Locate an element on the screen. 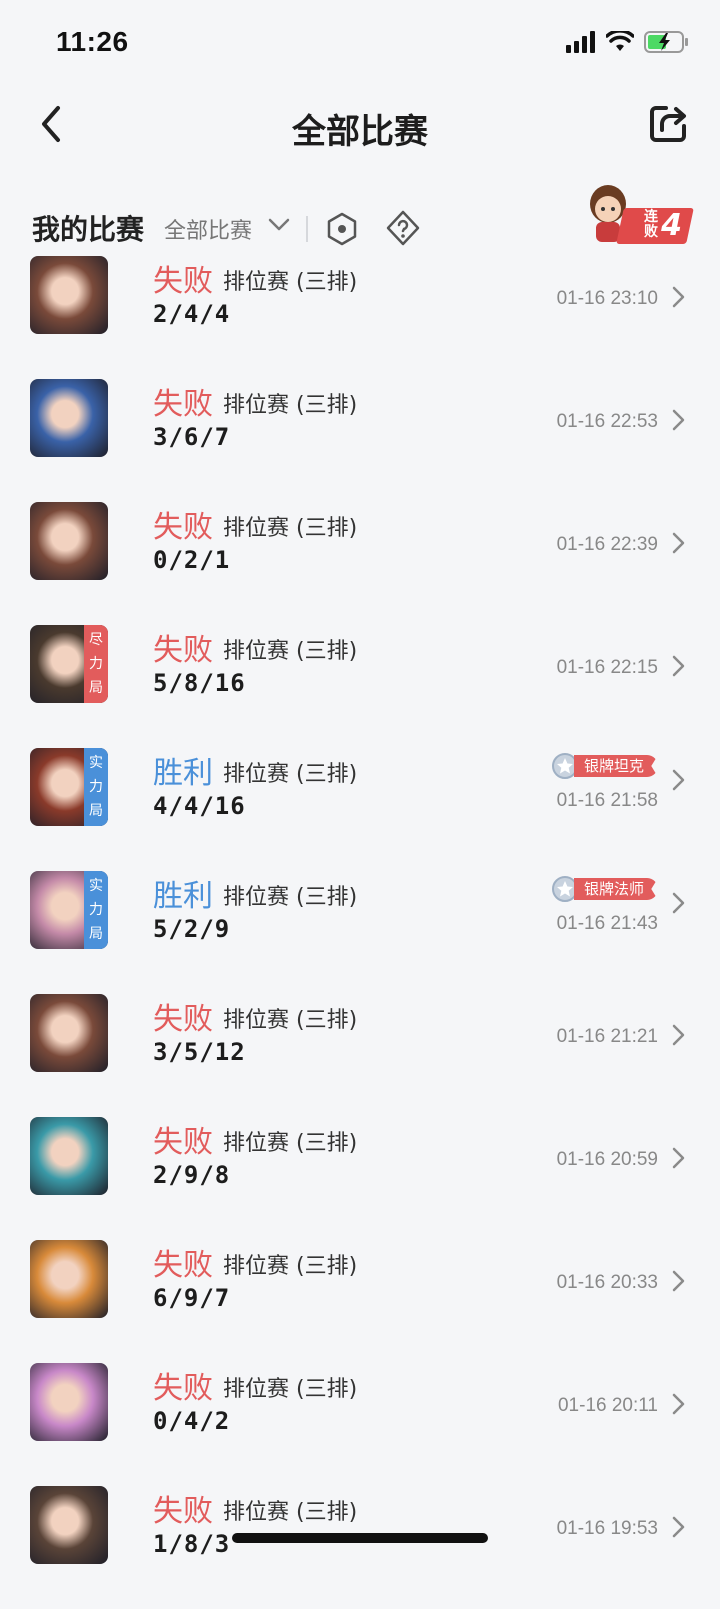 The height and width of the screenshot is (1609, 720). match-time: 01-16 22:15 is located at coordinates (607, 667).